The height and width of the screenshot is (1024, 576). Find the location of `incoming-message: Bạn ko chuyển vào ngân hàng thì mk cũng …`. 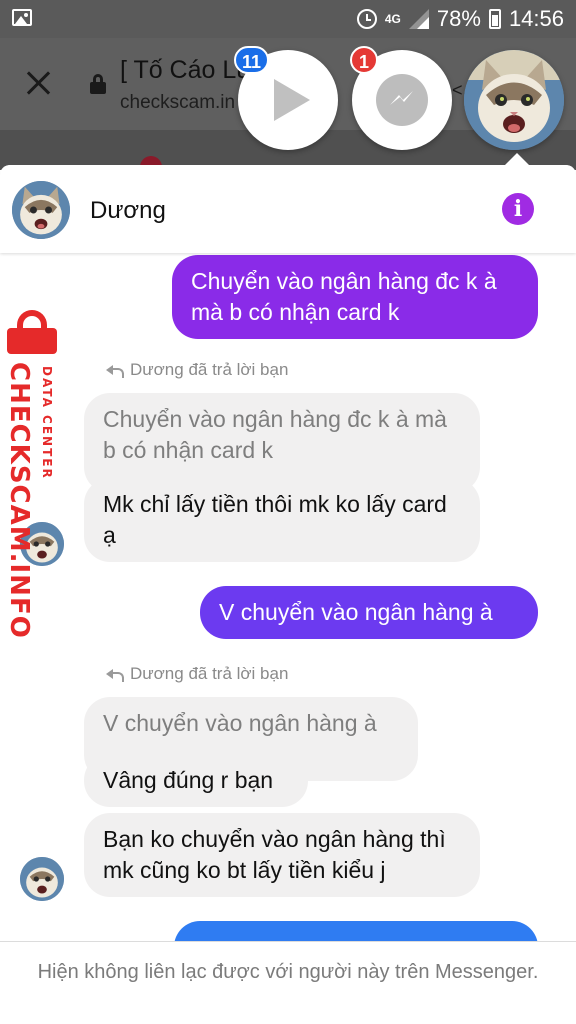

incoming-message: Bạn ko chuyển vào ngân hàng thì mk cũng … is located at coordinates (282, 855).